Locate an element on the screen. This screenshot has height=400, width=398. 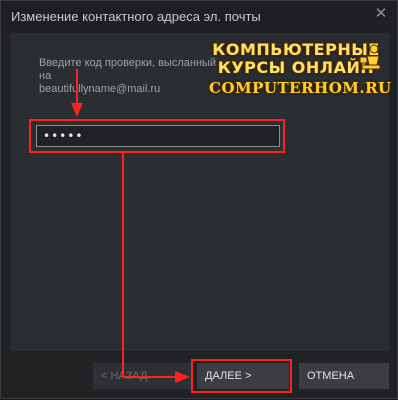
dialog-title: Изменение контактного адреса эл. почты is located at coordinates (136, 16).